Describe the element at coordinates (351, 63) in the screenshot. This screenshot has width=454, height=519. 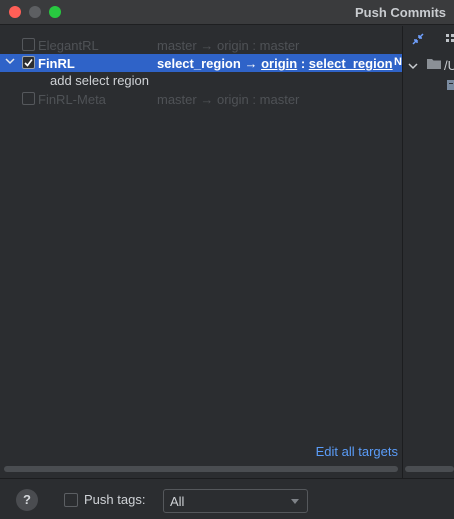
I see `target-branch-link: select_region` at that location.